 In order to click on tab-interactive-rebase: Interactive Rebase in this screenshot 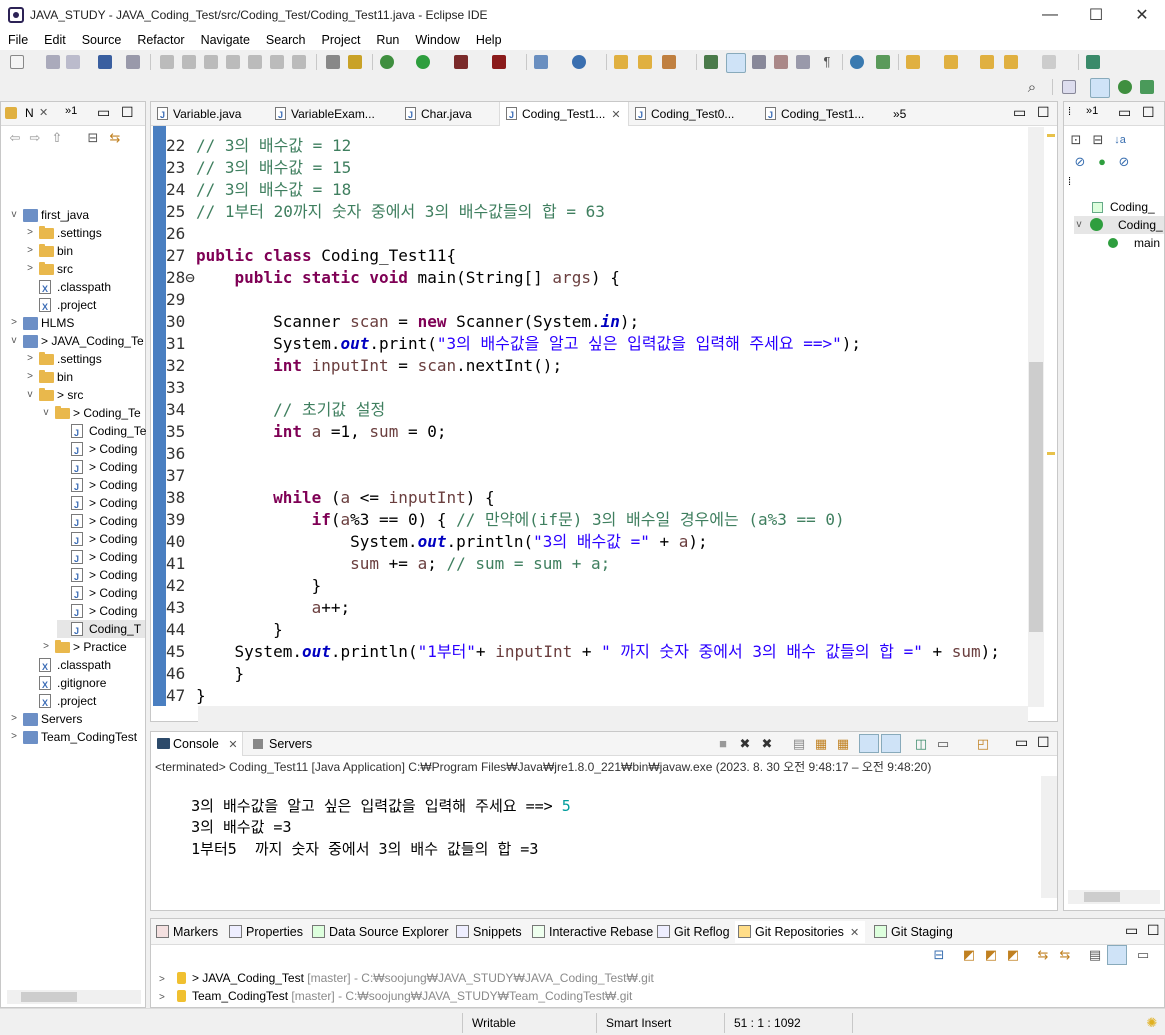, I will do `click(591, 932)`.